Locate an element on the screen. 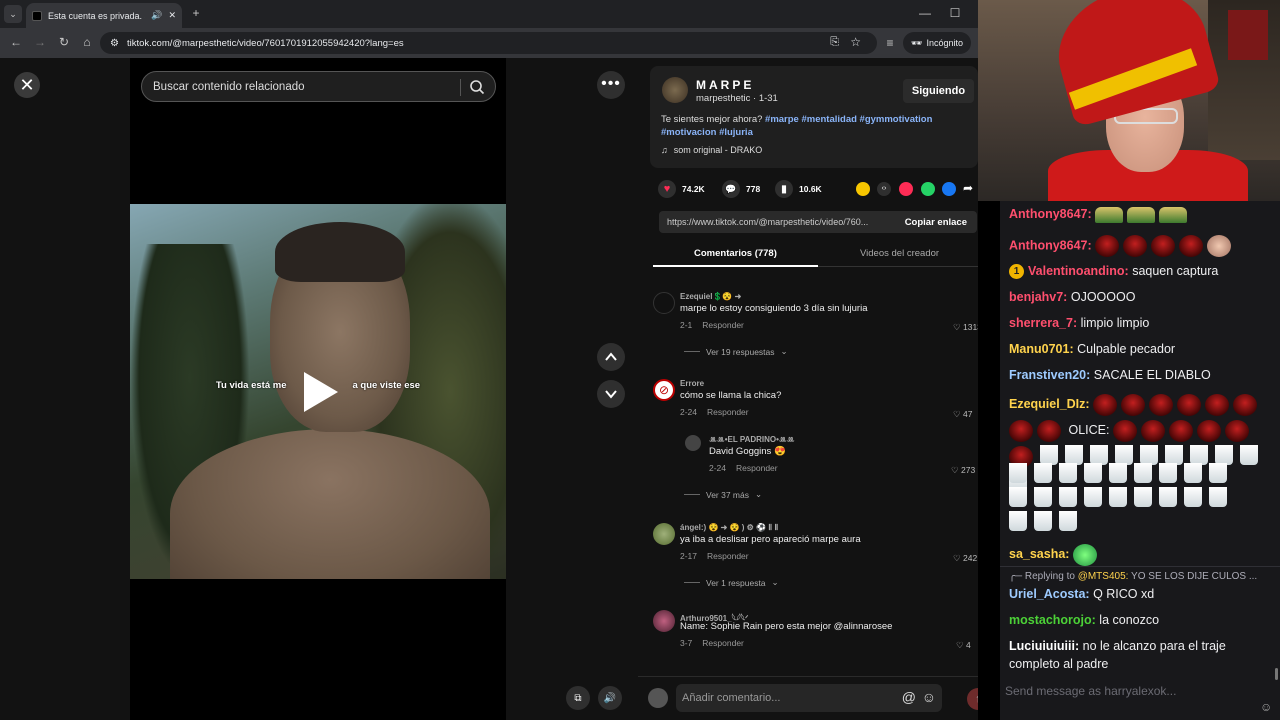  description-text: Te sientes mejor ahora? is located at coordinates (712, 119).